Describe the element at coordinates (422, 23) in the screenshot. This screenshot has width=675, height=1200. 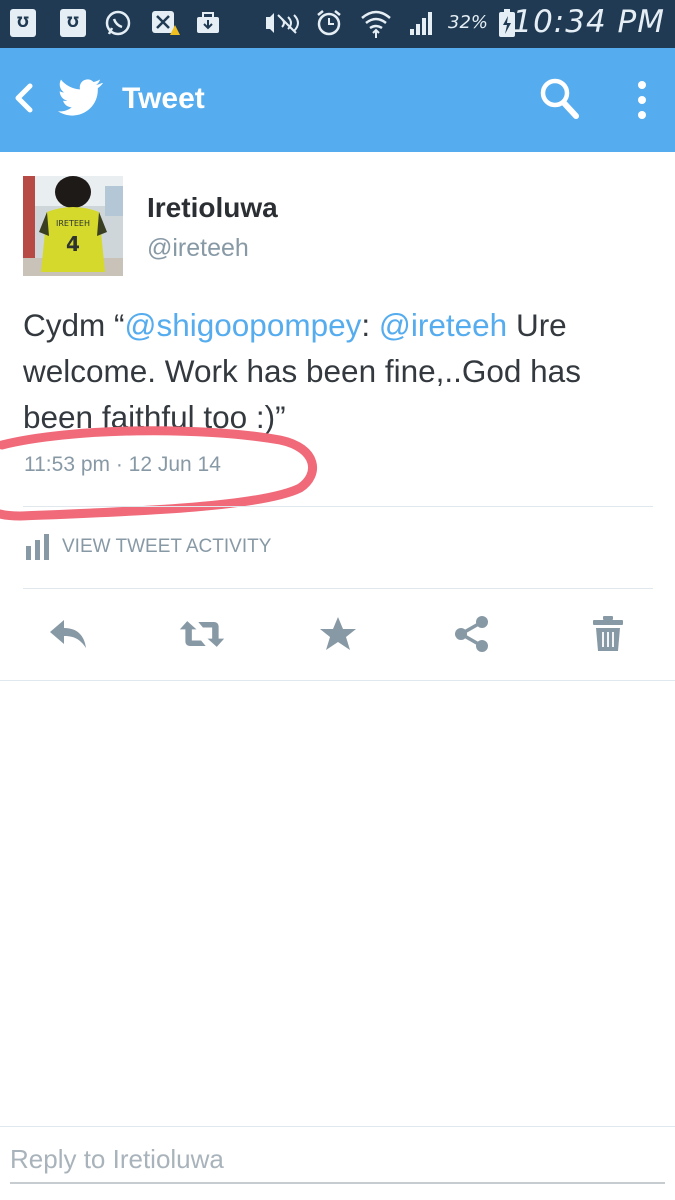
I see `signal-icon` at that location.